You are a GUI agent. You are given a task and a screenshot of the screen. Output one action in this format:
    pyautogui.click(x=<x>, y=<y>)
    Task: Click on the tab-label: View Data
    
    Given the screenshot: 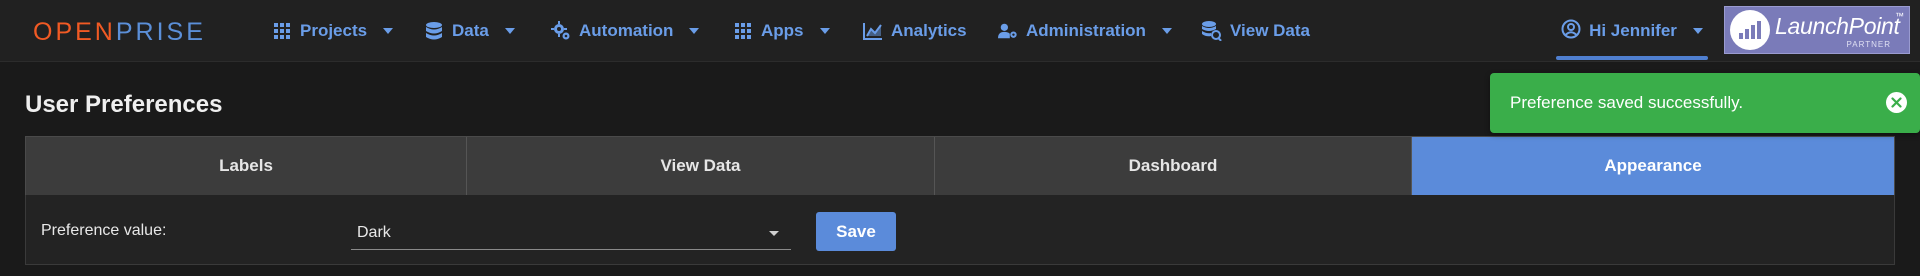 What is the action you would take?
    pyautogui.click(x=700, y=165)
    